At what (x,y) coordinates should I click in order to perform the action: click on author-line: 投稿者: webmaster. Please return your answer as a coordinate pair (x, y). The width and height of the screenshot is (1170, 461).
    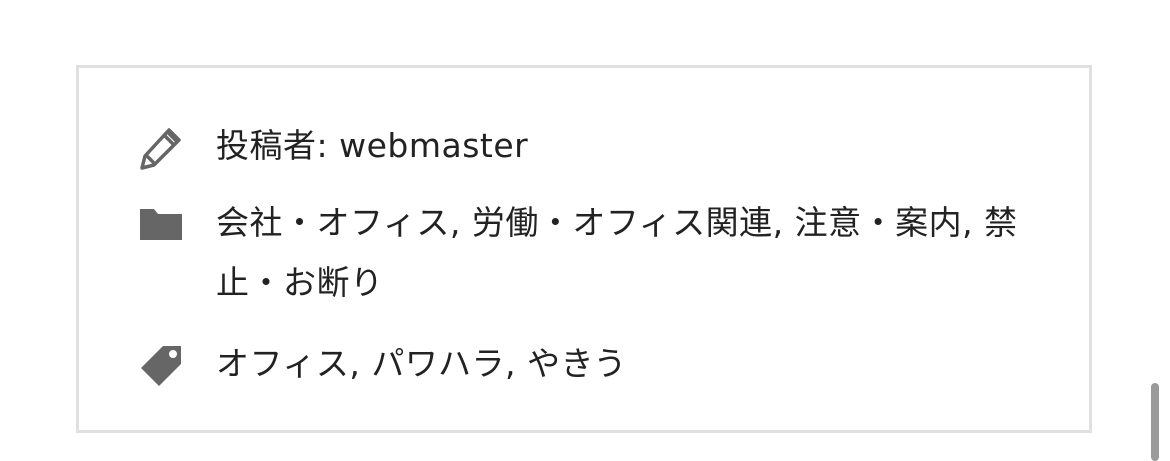
    Looking at the image, I should click on (632, 146).